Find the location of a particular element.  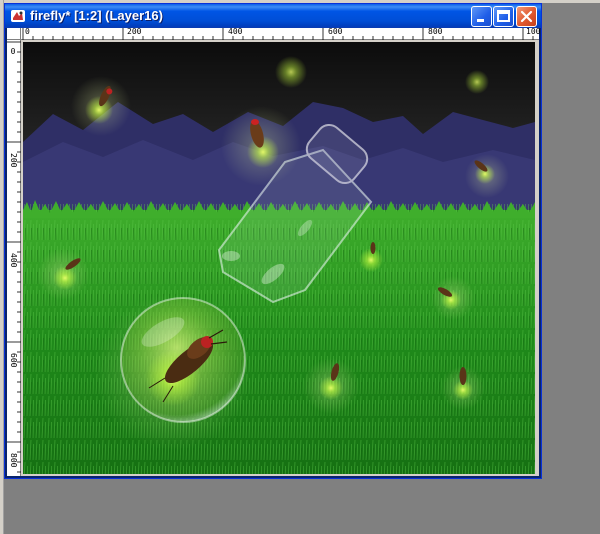

maximize-icon is located at coordinates (503, 16).